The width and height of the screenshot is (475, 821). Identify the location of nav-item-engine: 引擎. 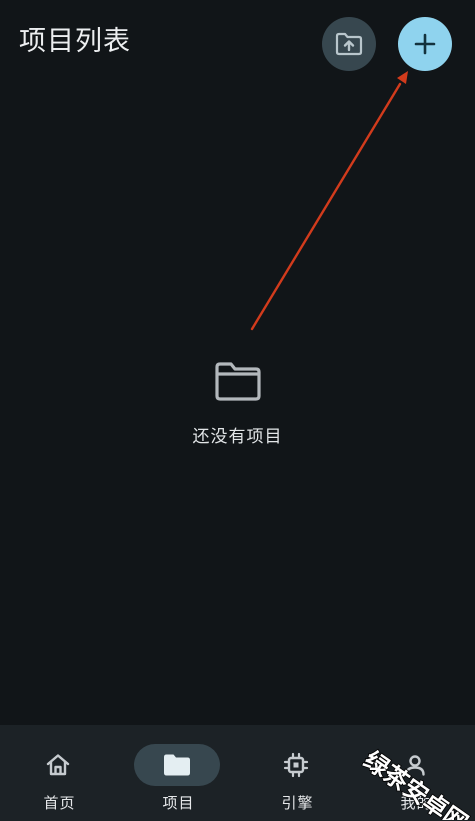
(297, 773).